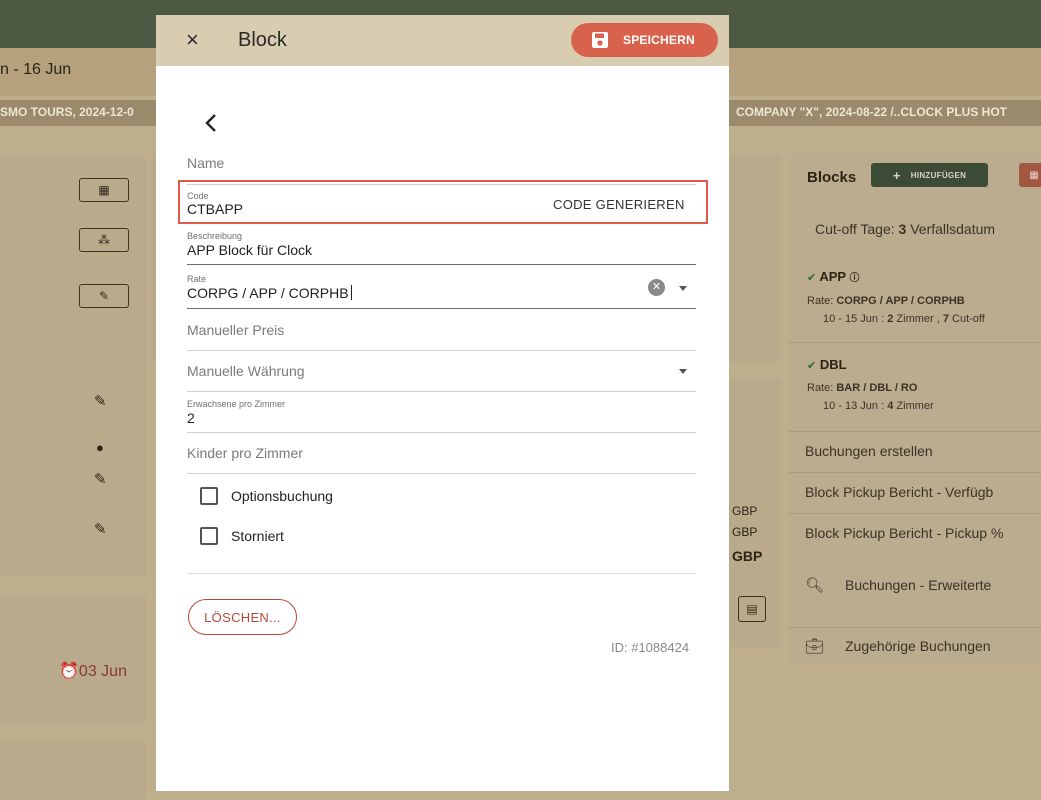 The width and height of the screenshot is (1041, 800). Describe the element at coordinates (815, 585) in the screenshot. I see `search-icon: 🔍︎` at that location.